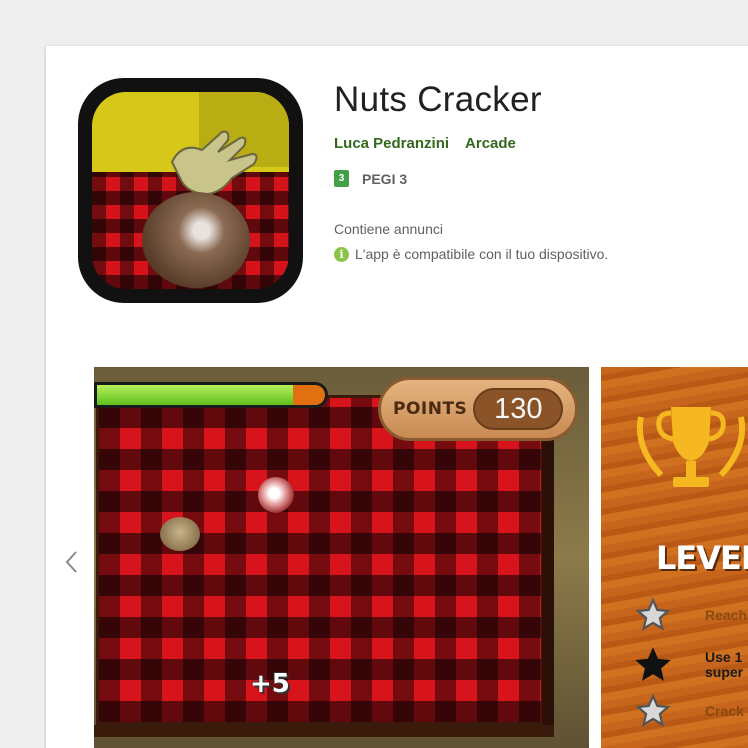 The image size is (748, 748). I want to click on ads-notice: Contiene annunci, so click(388, 229).